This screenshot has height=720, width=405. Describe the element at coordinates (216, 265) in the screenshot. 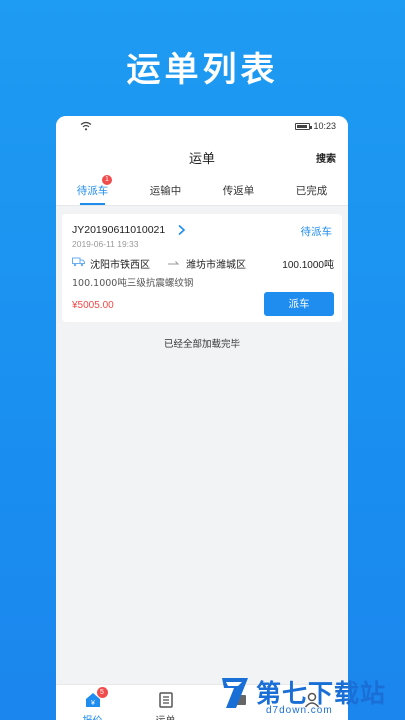

I see `destination: 潍坊市潍城区` at that location.